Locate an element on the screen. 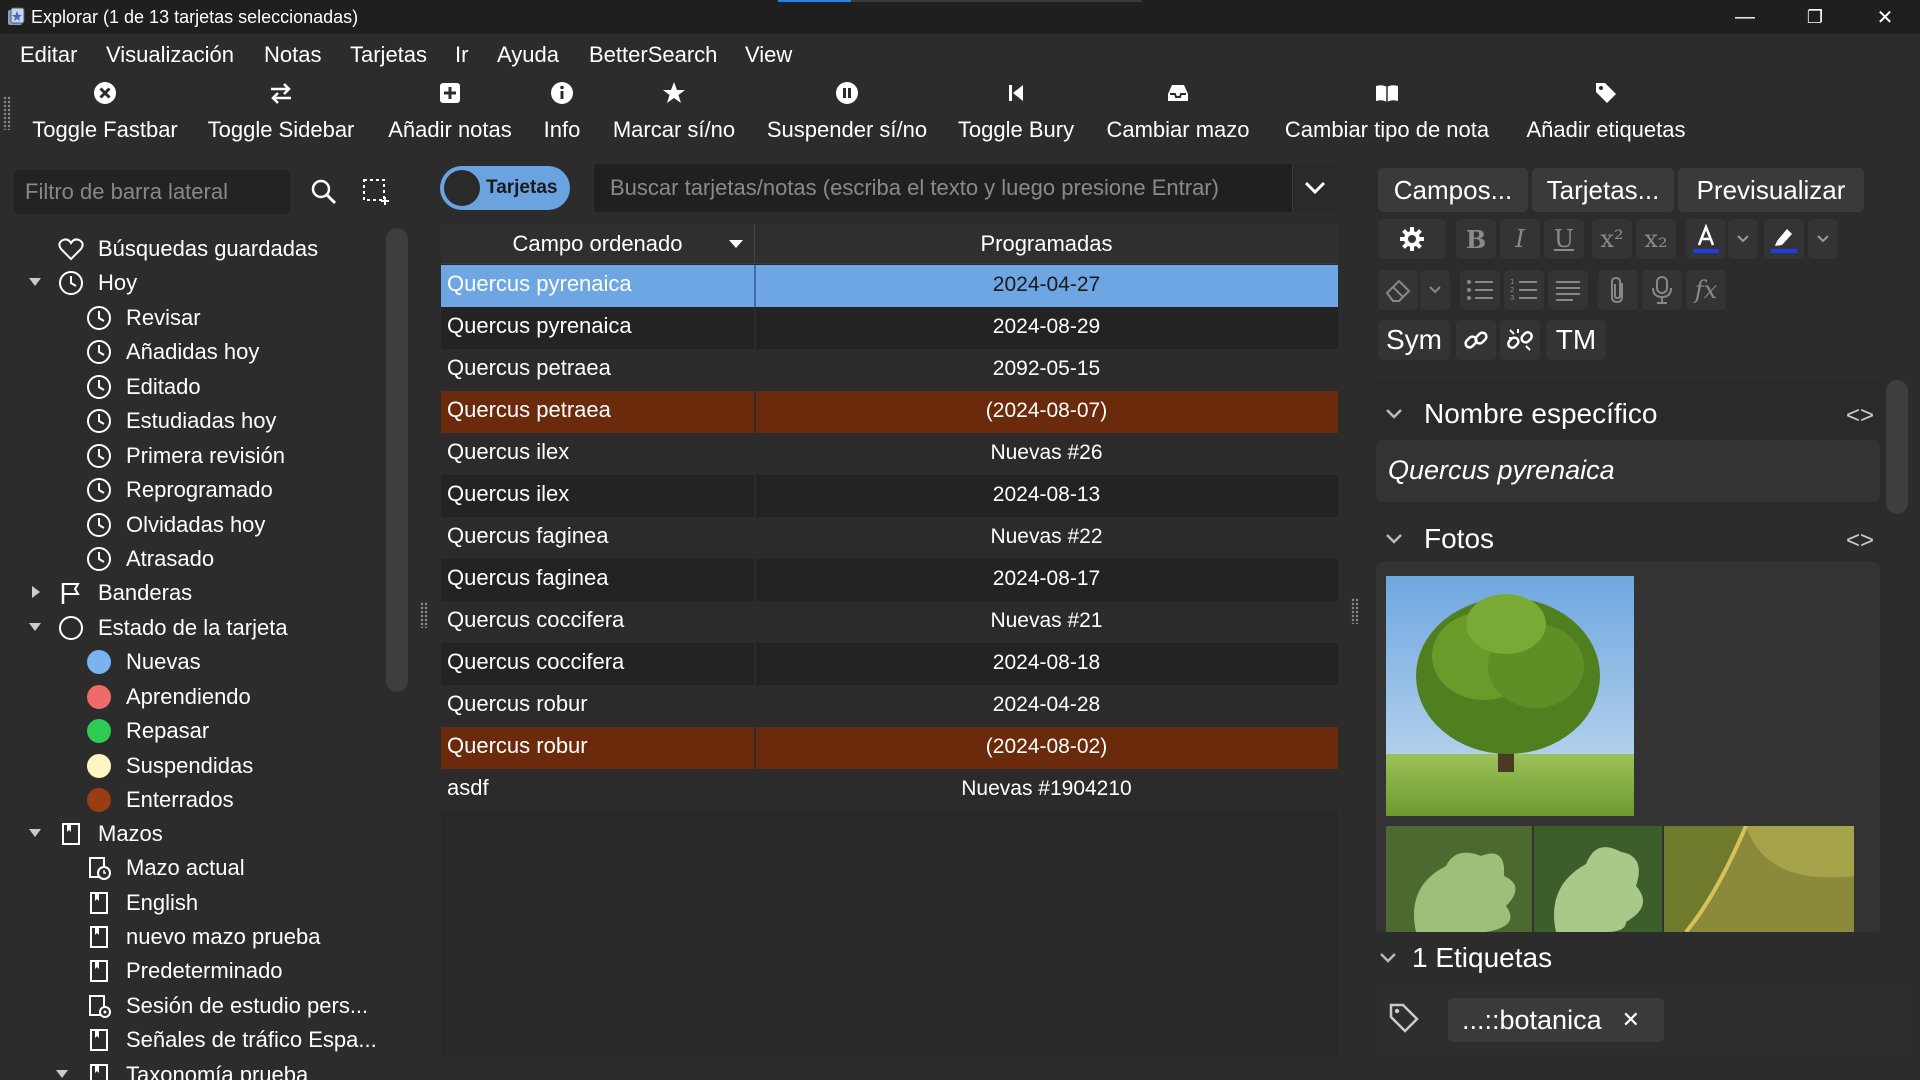 The height and width of the screenshot is (1080, 1920). table-row: Quercus ilex 2024-08-13 is located at coordinates (889, 496).